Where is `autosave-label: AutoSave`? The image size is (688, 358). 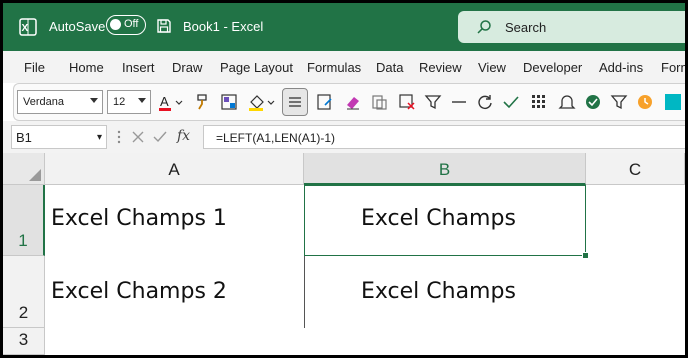 autosave-label: AutoSave is located at coordinates (77, 26).